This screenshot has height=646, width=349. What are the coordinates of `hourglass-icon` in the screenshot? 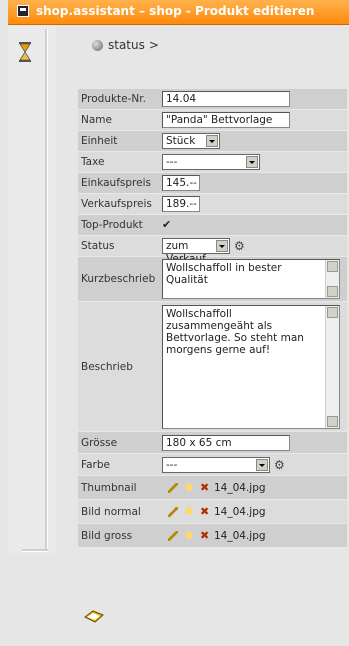 It's located at (25, 52).